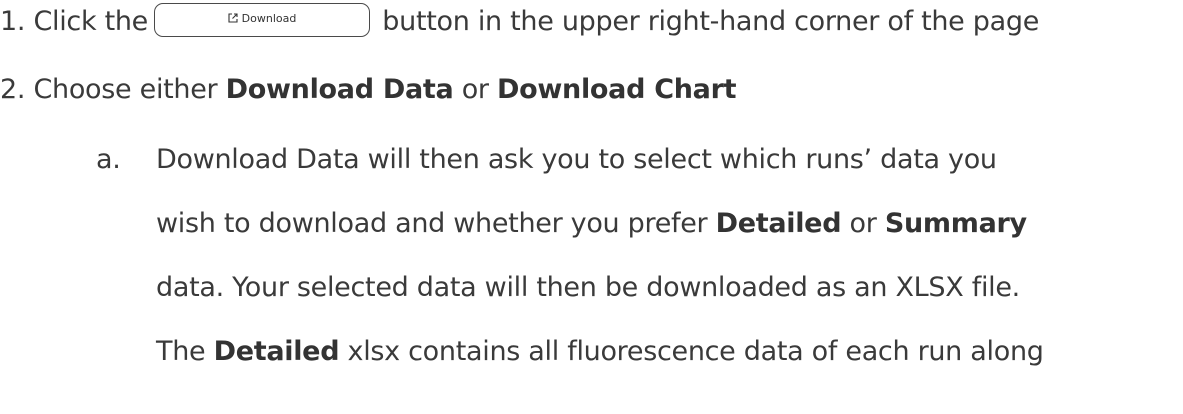 This screenshot has height=414, width=1183. I want to click on term-detailed: Detailed, so click(778, 223).